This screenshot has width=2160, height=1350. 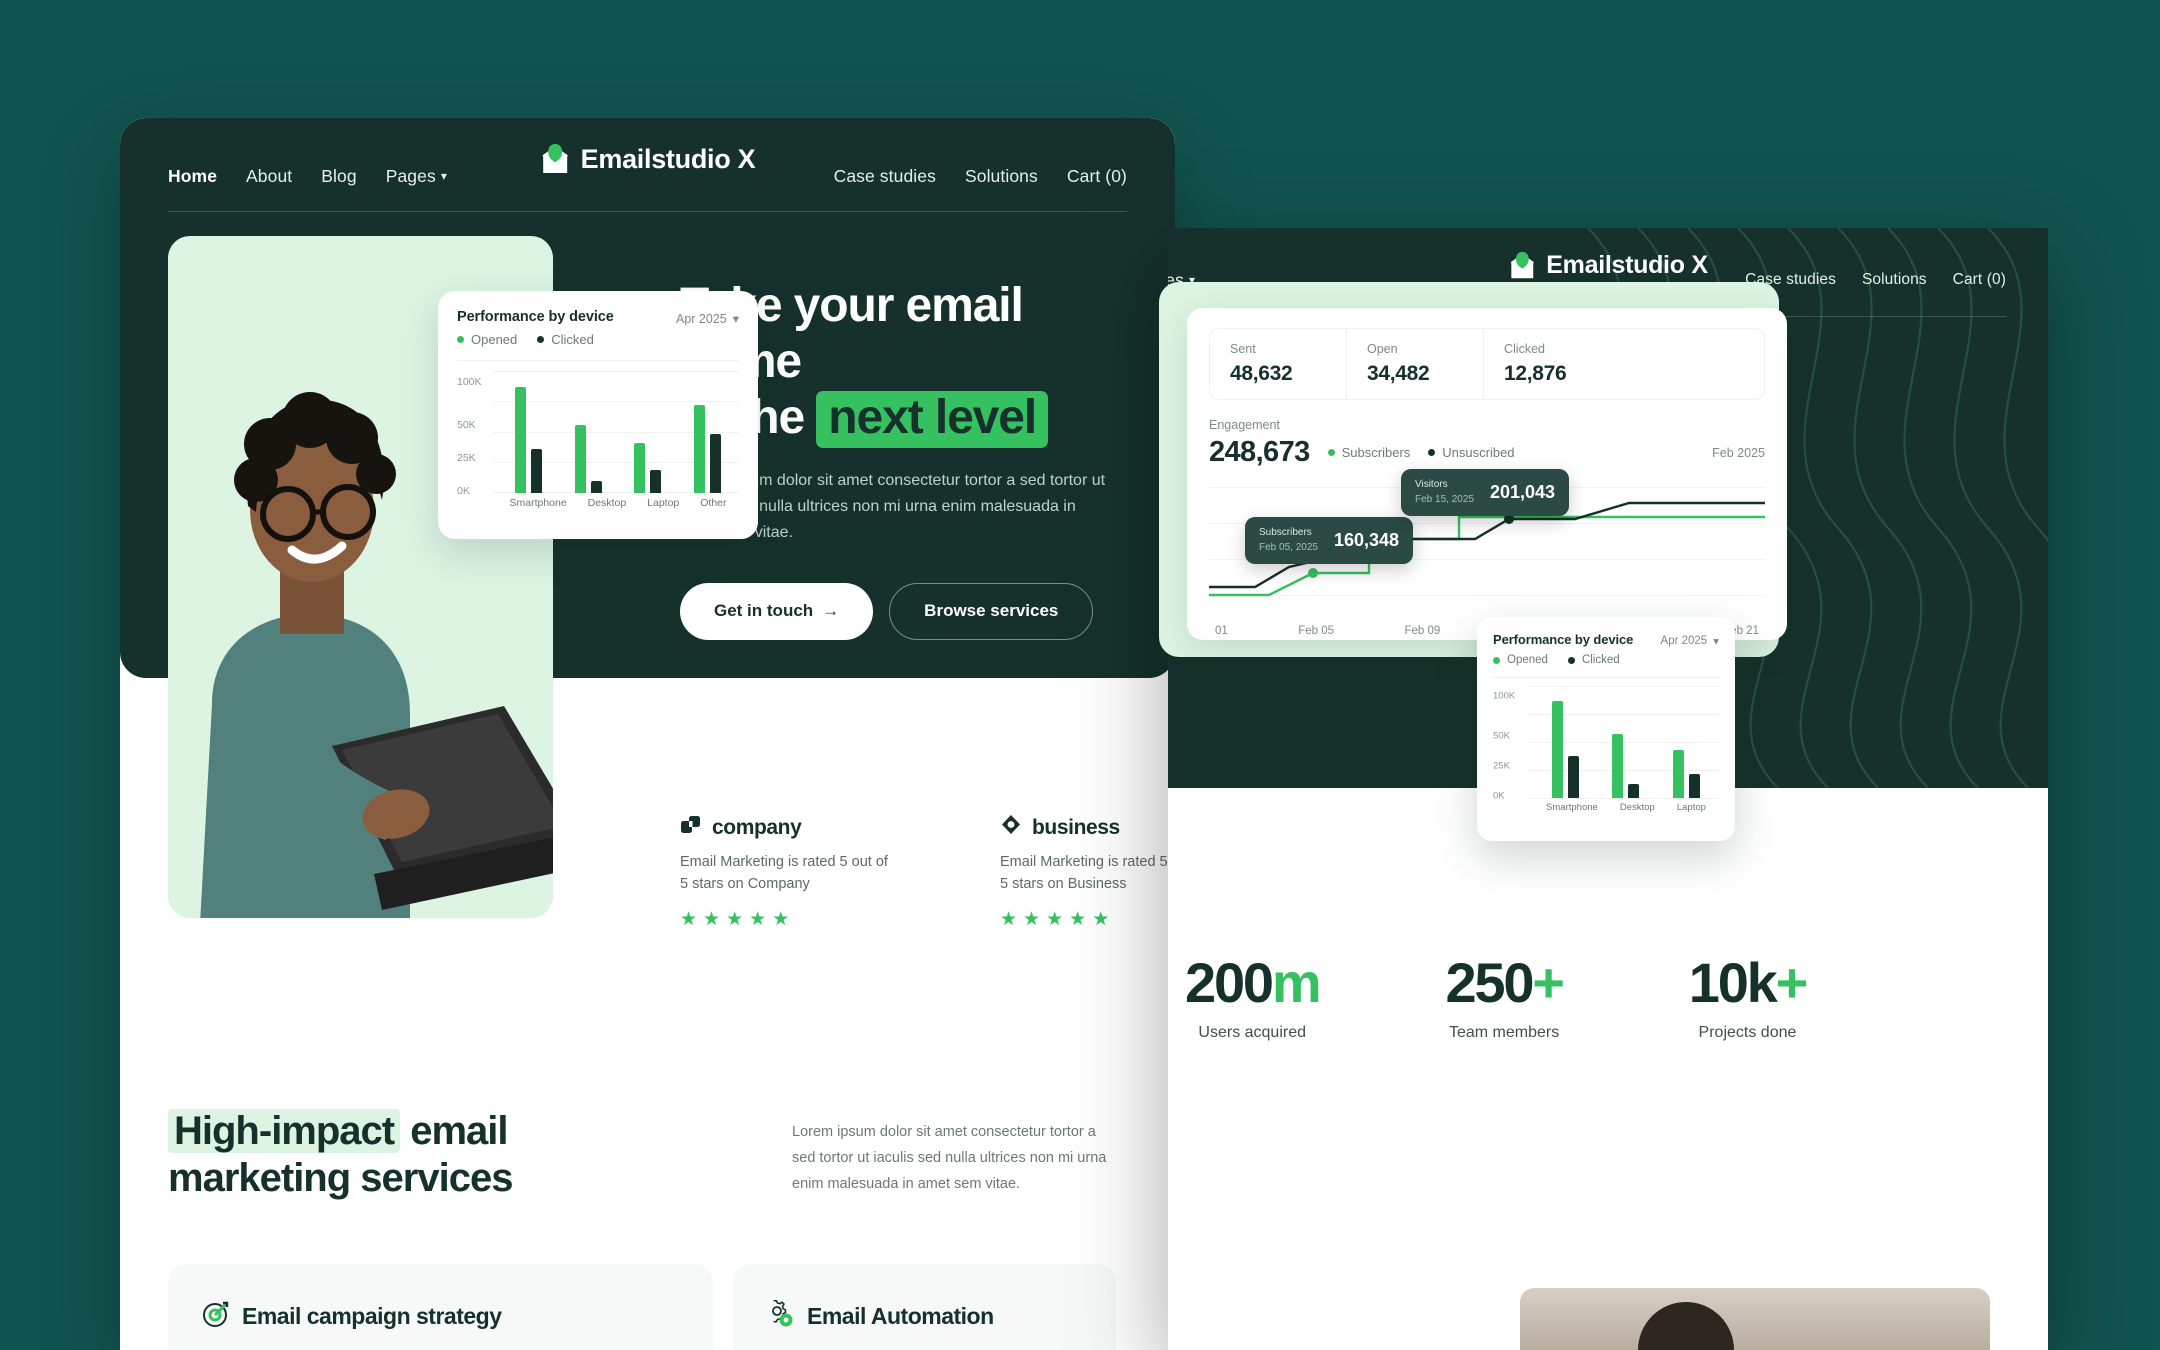 I want to click on nav-item-pages: Pages ▾, so click(x=416, y=176).